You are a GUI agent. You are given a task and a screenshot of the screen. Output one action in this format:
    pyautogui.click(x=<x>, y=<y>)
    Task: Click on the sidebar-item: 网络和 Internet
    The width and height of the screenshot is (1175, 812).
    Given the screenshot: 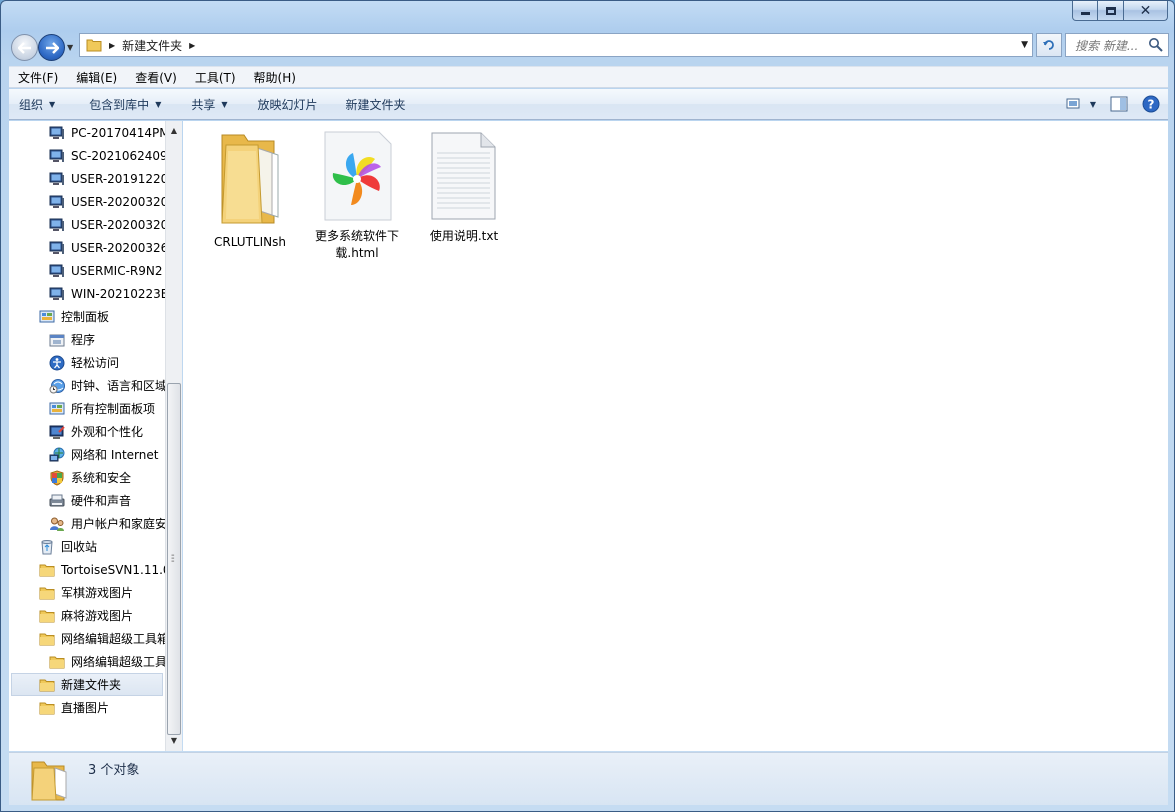 What is the action you would take?
    pyautogui.click(x=103, y=454)
    